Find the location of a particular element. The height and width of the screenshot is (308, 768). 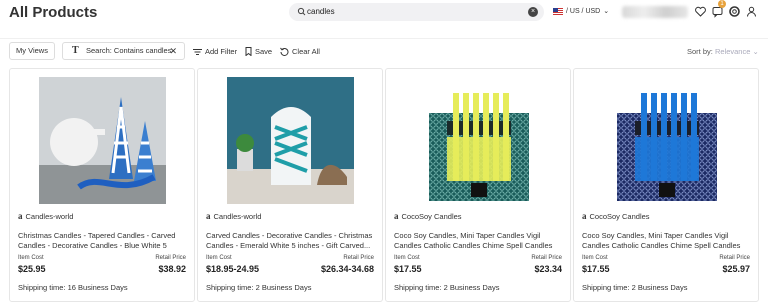

sort-dropdown: Sort by: Relevance ⌄ is located at coordinates (723, 51).